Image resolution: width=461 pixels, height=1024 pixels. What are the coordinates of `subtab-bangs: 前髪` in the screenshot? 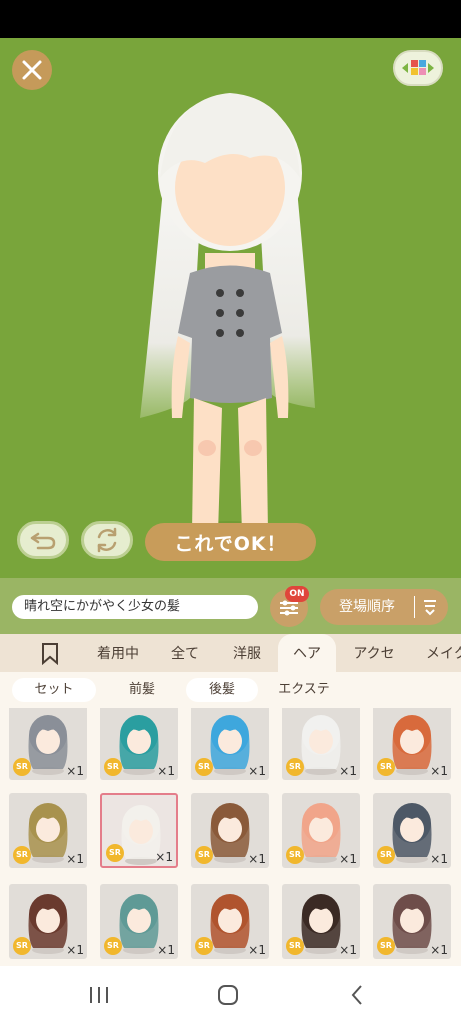 It's located at (142, 690).